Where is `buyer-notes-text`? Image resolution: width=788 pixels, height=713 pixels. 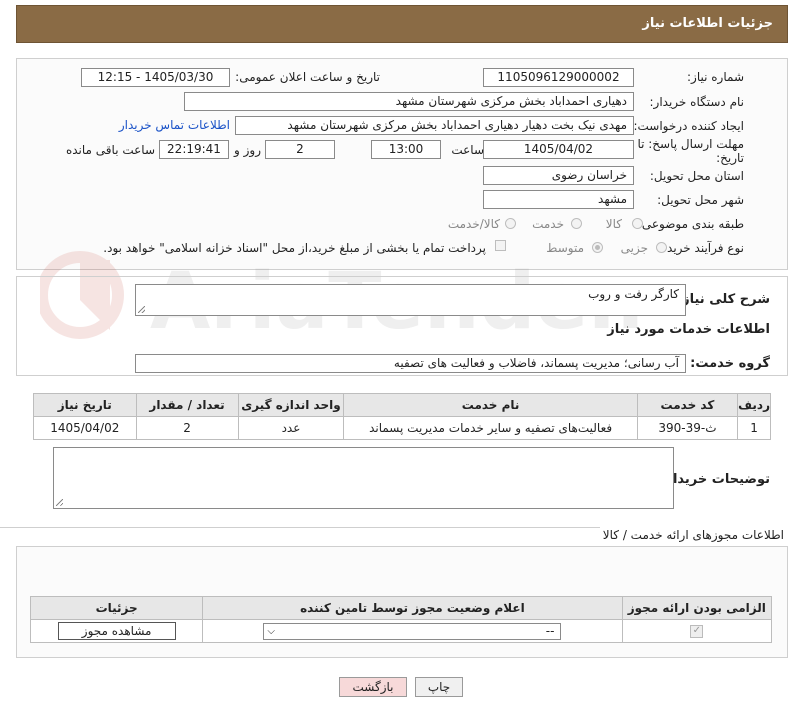
buyer-notes-text is located at coordinates (363, 450).